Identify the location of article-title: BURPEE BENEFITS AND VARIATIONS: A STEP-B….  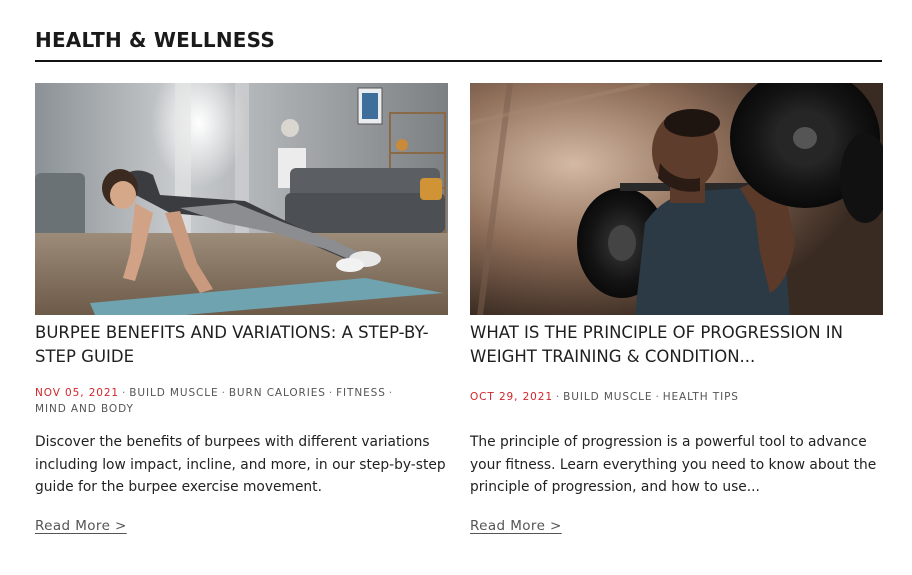
(241, 345).